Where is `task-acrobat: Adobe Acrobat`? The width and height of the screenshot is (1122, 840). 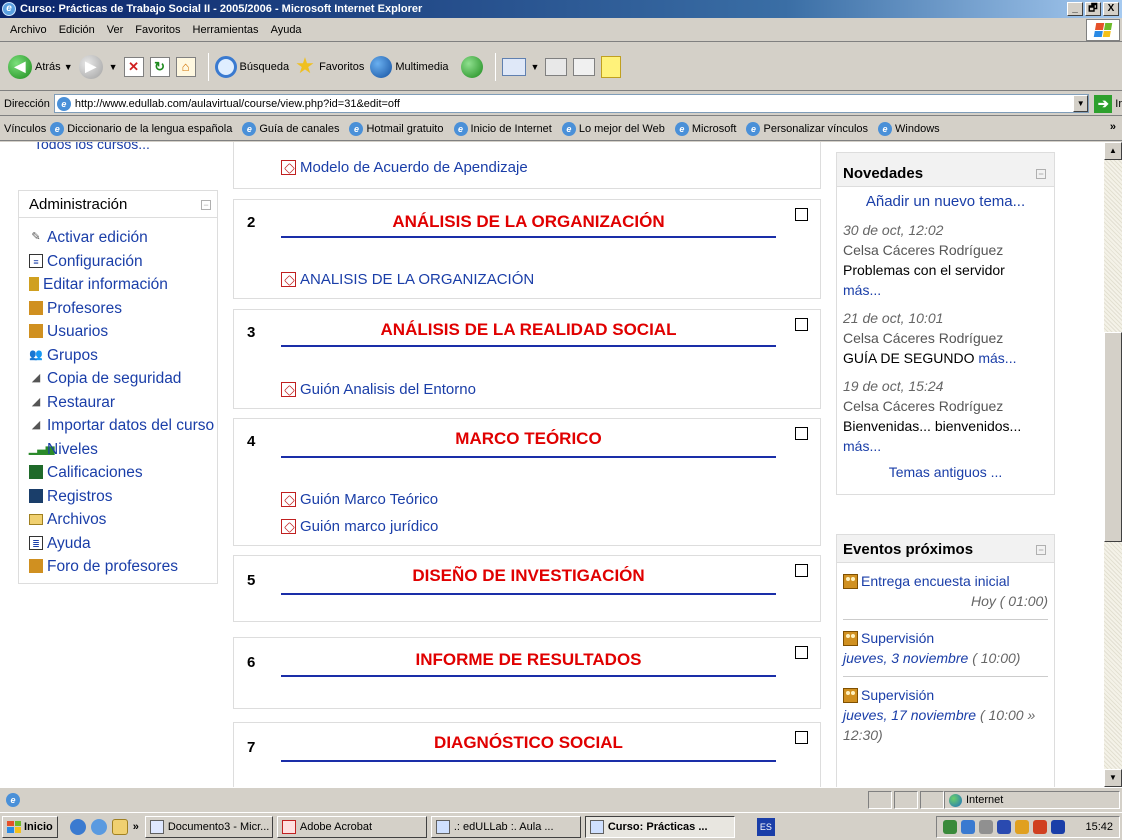
task-acrobat: Adobe Acrobat is located at coordinates (351, 826).